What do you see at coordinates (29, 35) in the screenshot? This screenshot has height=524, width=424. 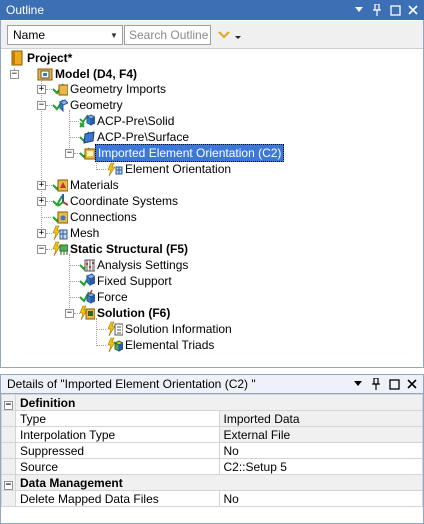 I see `name-filter-value: Name` at bounding box center [29, 35].